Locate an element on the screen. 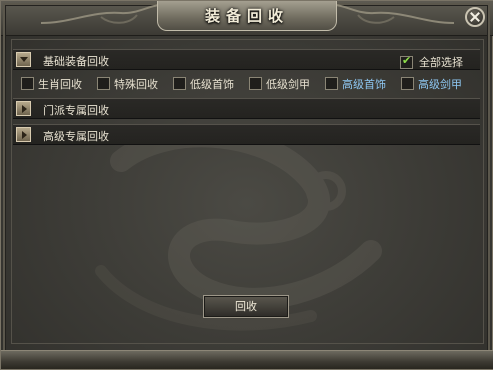 This screenshot has height=370, width=493. select-all-check-icon is located at coordinates (406, 61).